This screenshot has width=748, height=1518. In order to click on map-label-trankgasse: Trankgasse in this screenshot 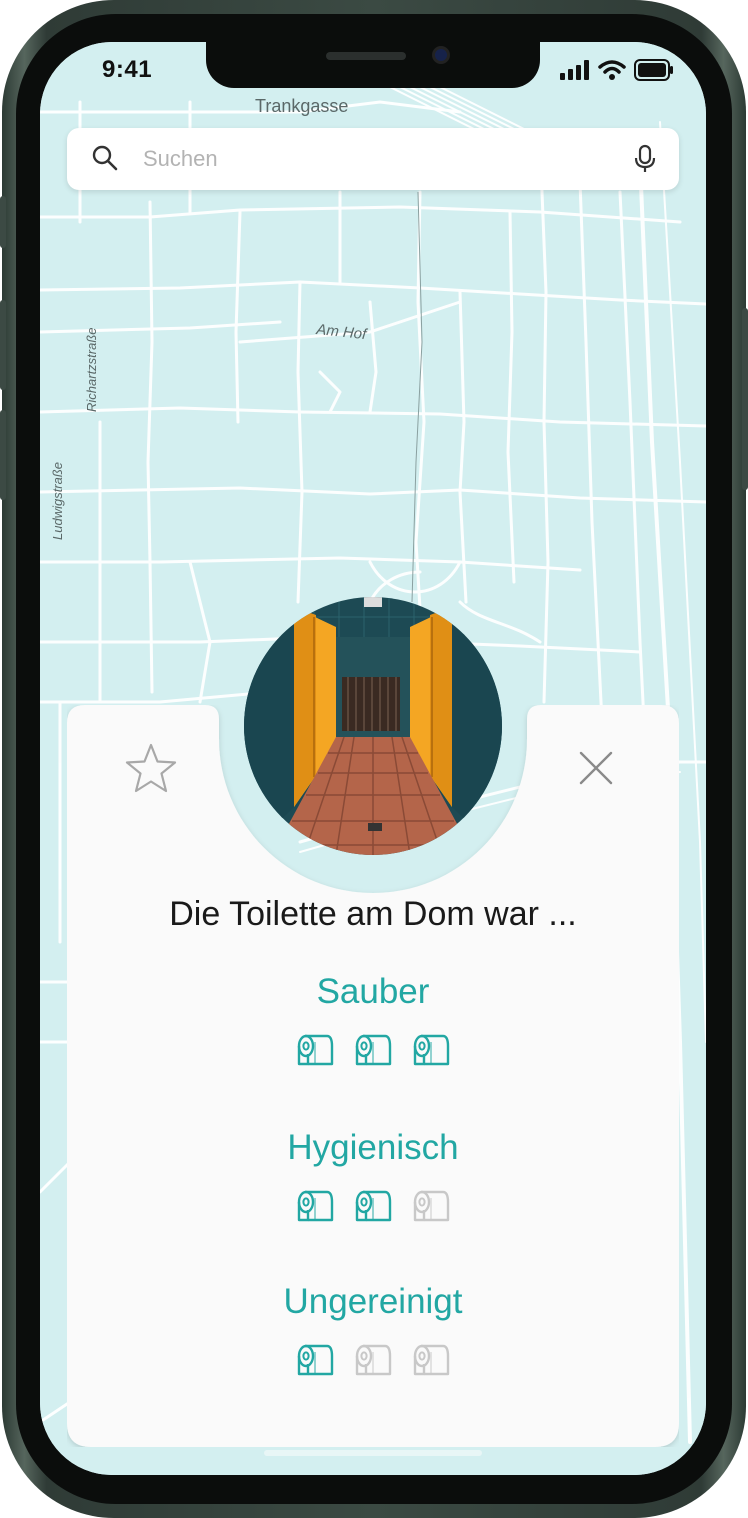, I will do `click(301, 106)`.